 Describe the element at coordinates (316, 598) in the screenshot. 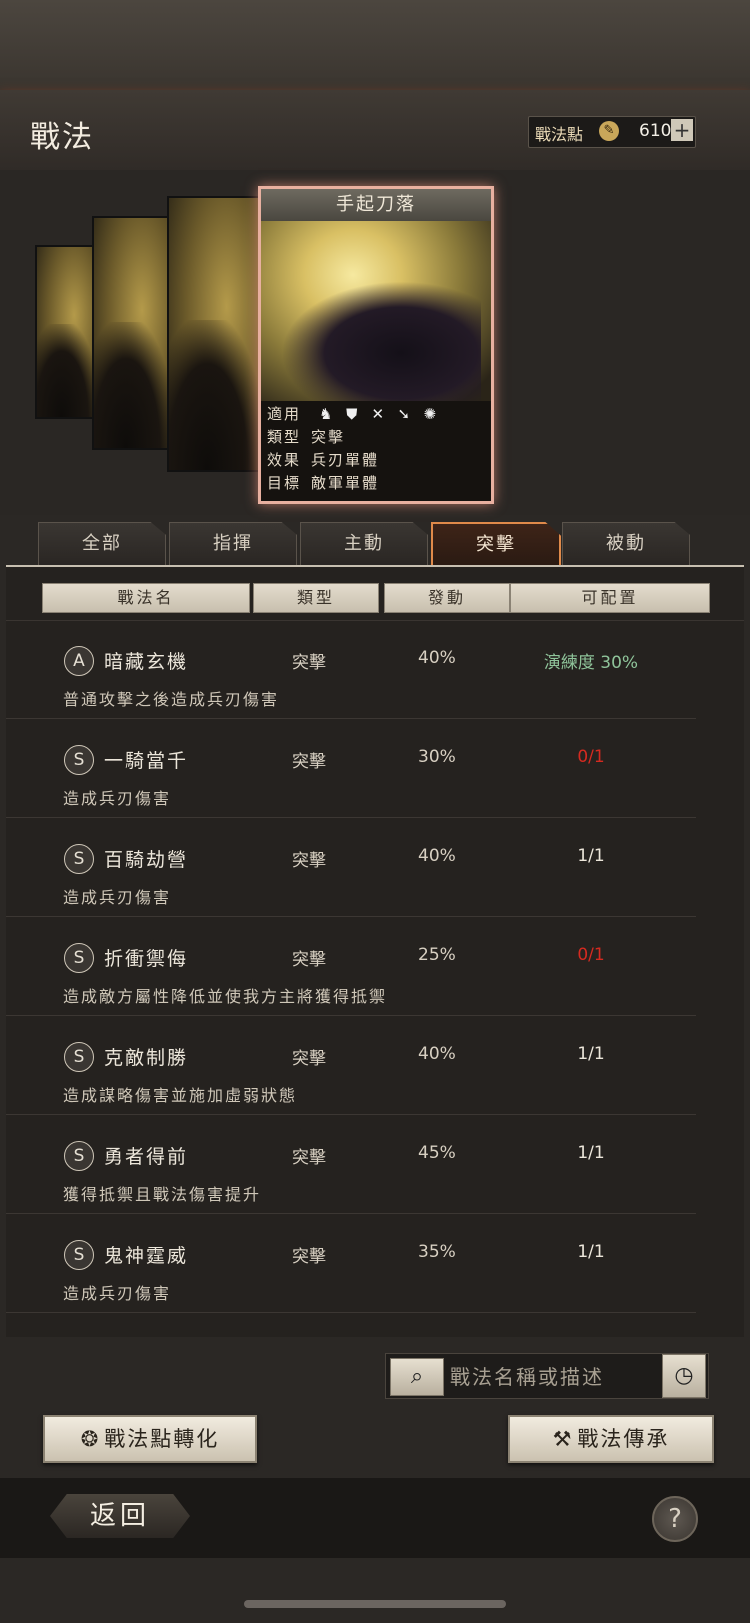

I see `column-header-type: 類型` at that location.